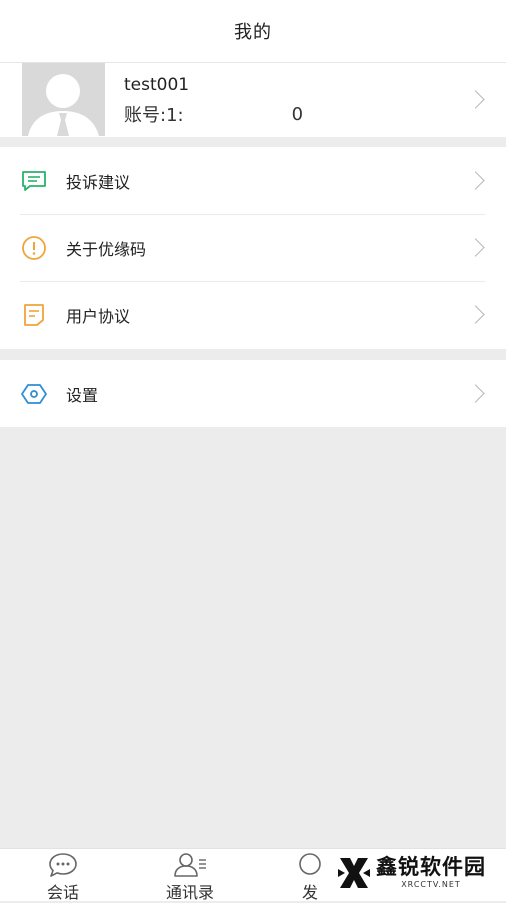 The width and height of the screenshot is (506, 903). Describe the element at coordinates (106, 249) in the screenshot. I see `menu-item-label: 关于优缘码` at that location.